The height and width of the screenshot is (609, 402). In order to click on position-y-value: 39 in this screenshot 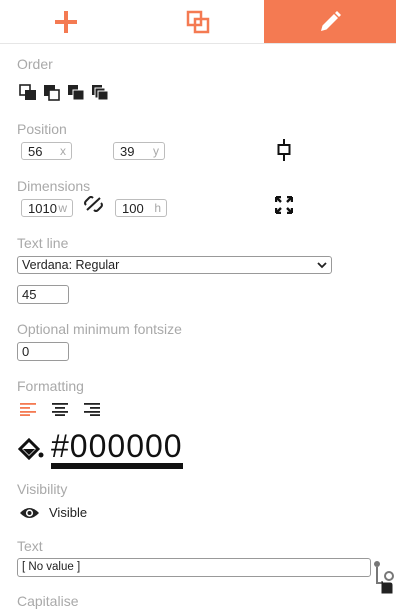, I will do `click(127, 151)`.